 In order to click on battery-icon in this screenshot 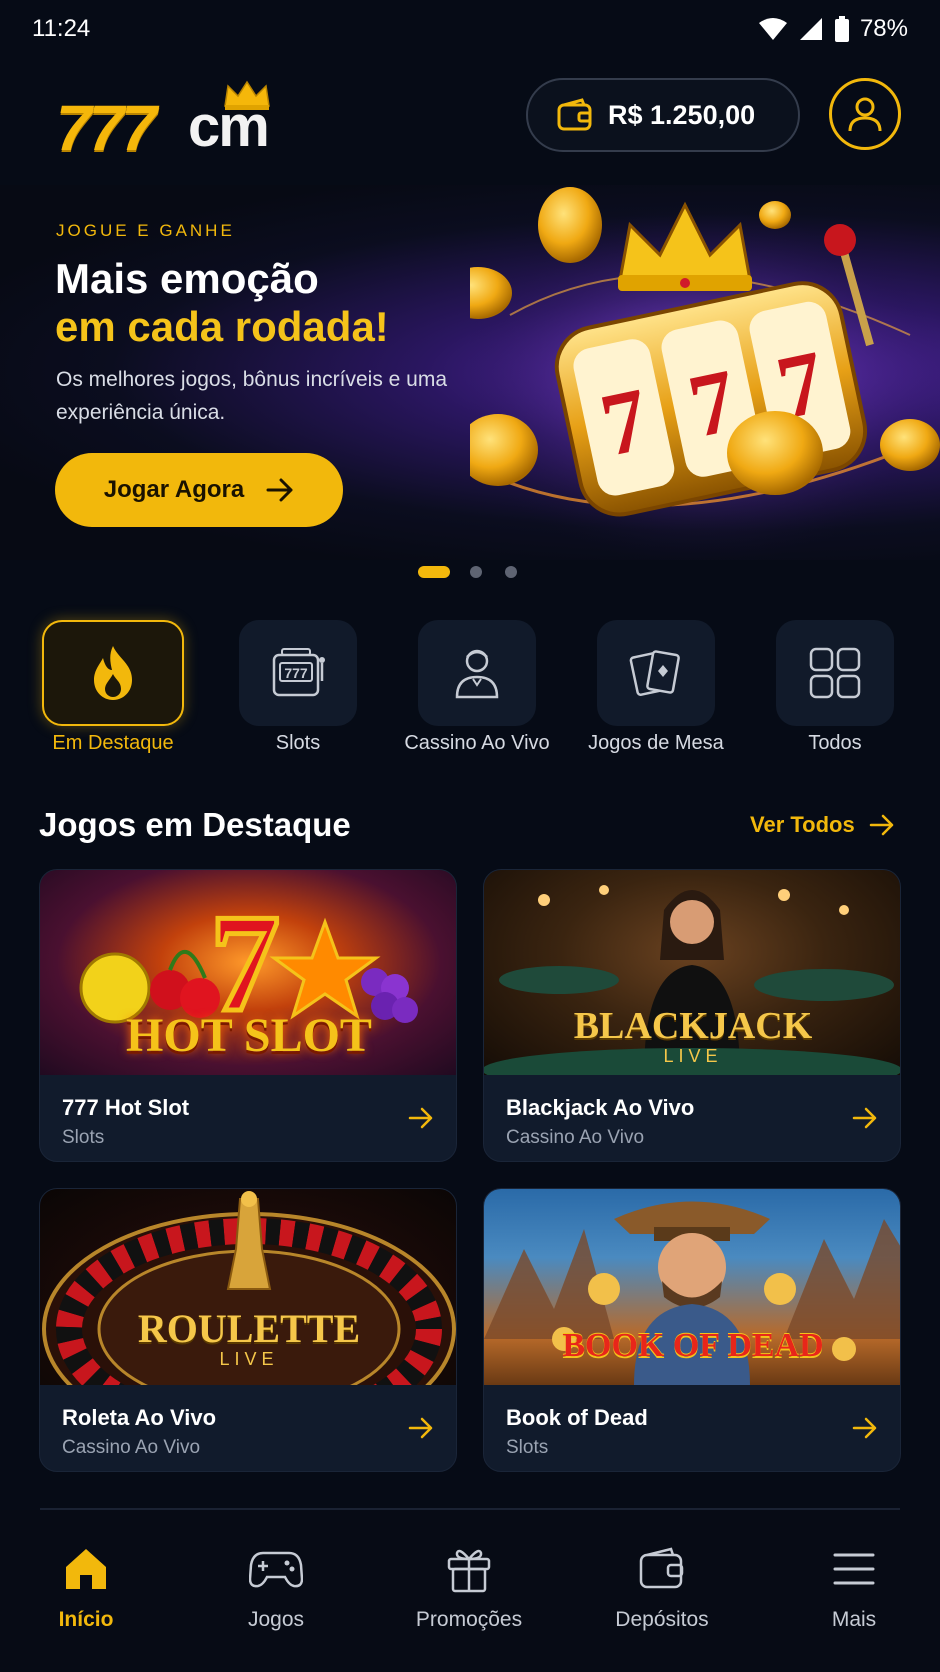, I will do `click(841, 29)`.